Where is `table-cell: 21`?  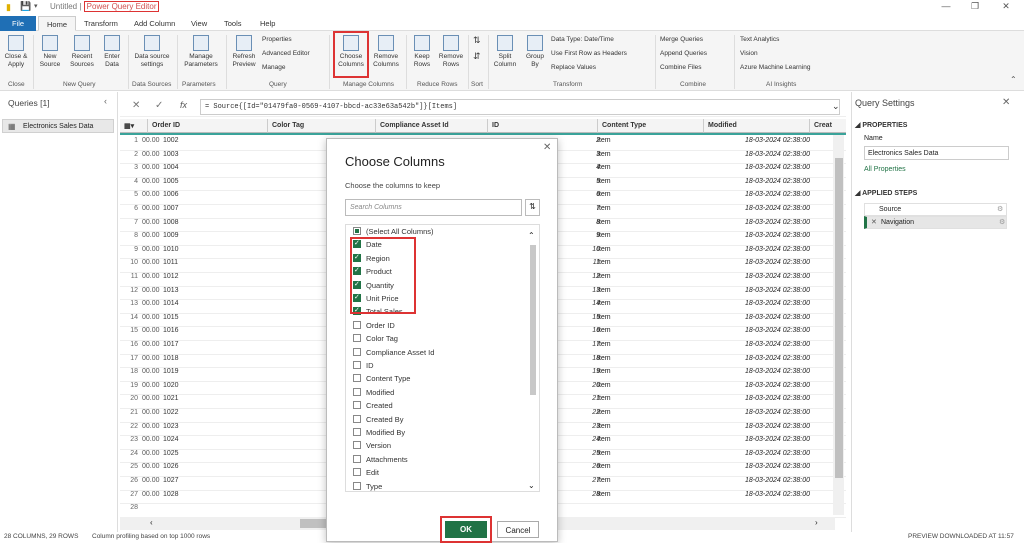 table-cell: 21 is located at coordinates (130, 412).